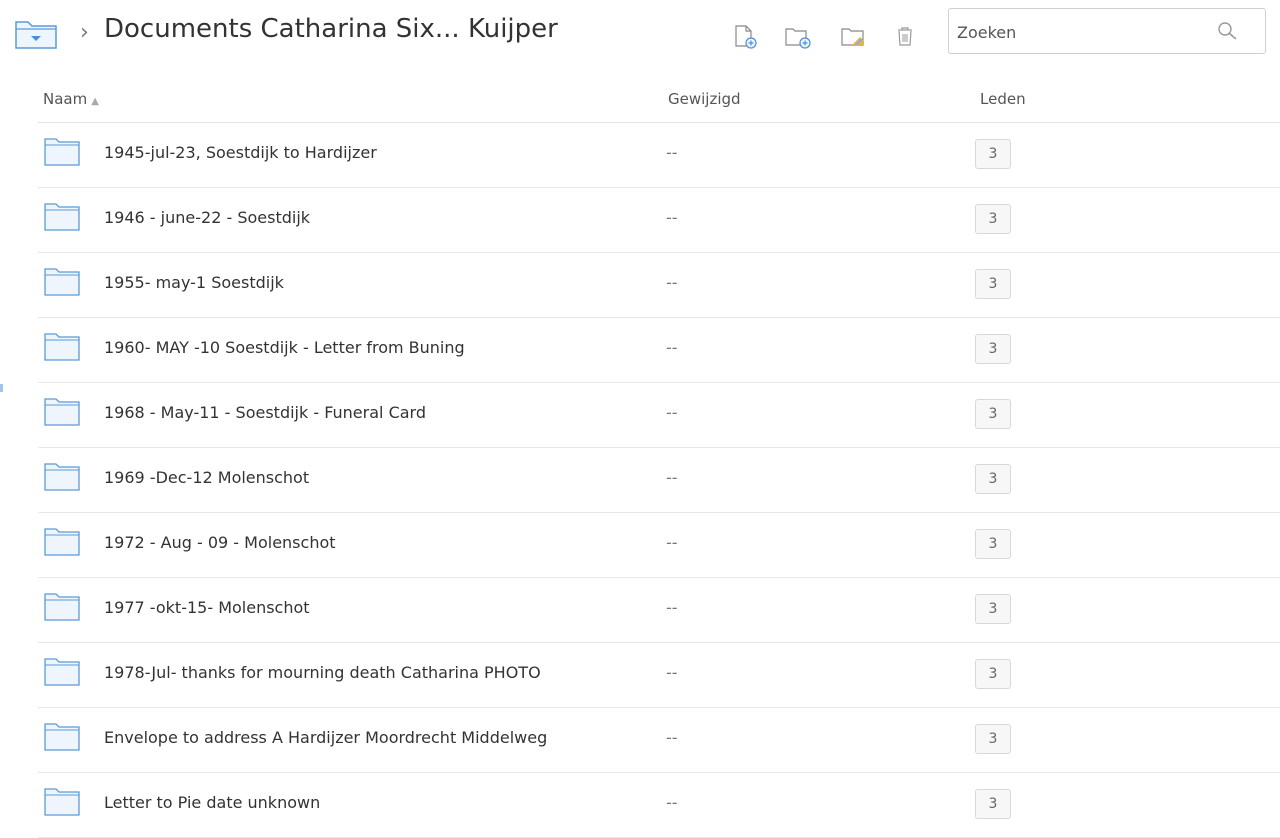 Image resolution: width=1280 pixels, height=838 pixels. What do you see at coordinates (659, 805) in the screenshot?
I see `table-row: Letter to Pie date unknown -- 3` at bounding box center [659, 805].